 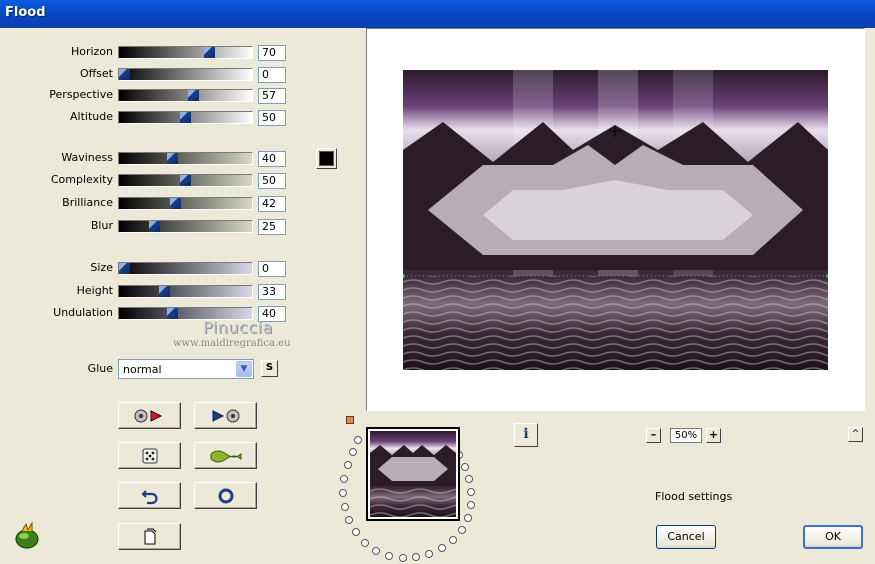 I want to click on plus-icon: +, so click(x=713, y=434).